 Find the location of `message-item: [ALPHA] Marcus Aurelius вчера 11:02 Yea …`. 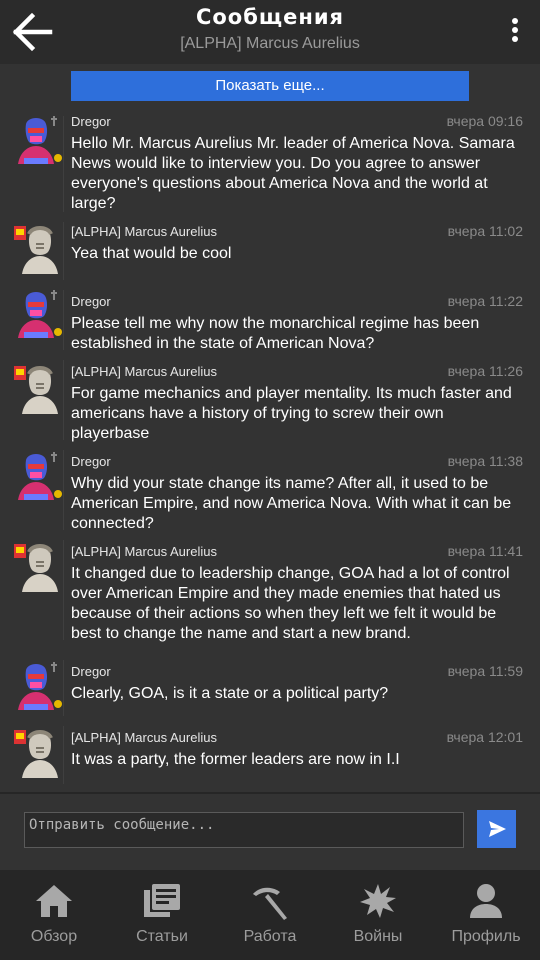

message-item: [ALPHA] Marcus Aurelius вчера 11:02 Yea … is located at coordinates (270, 249).